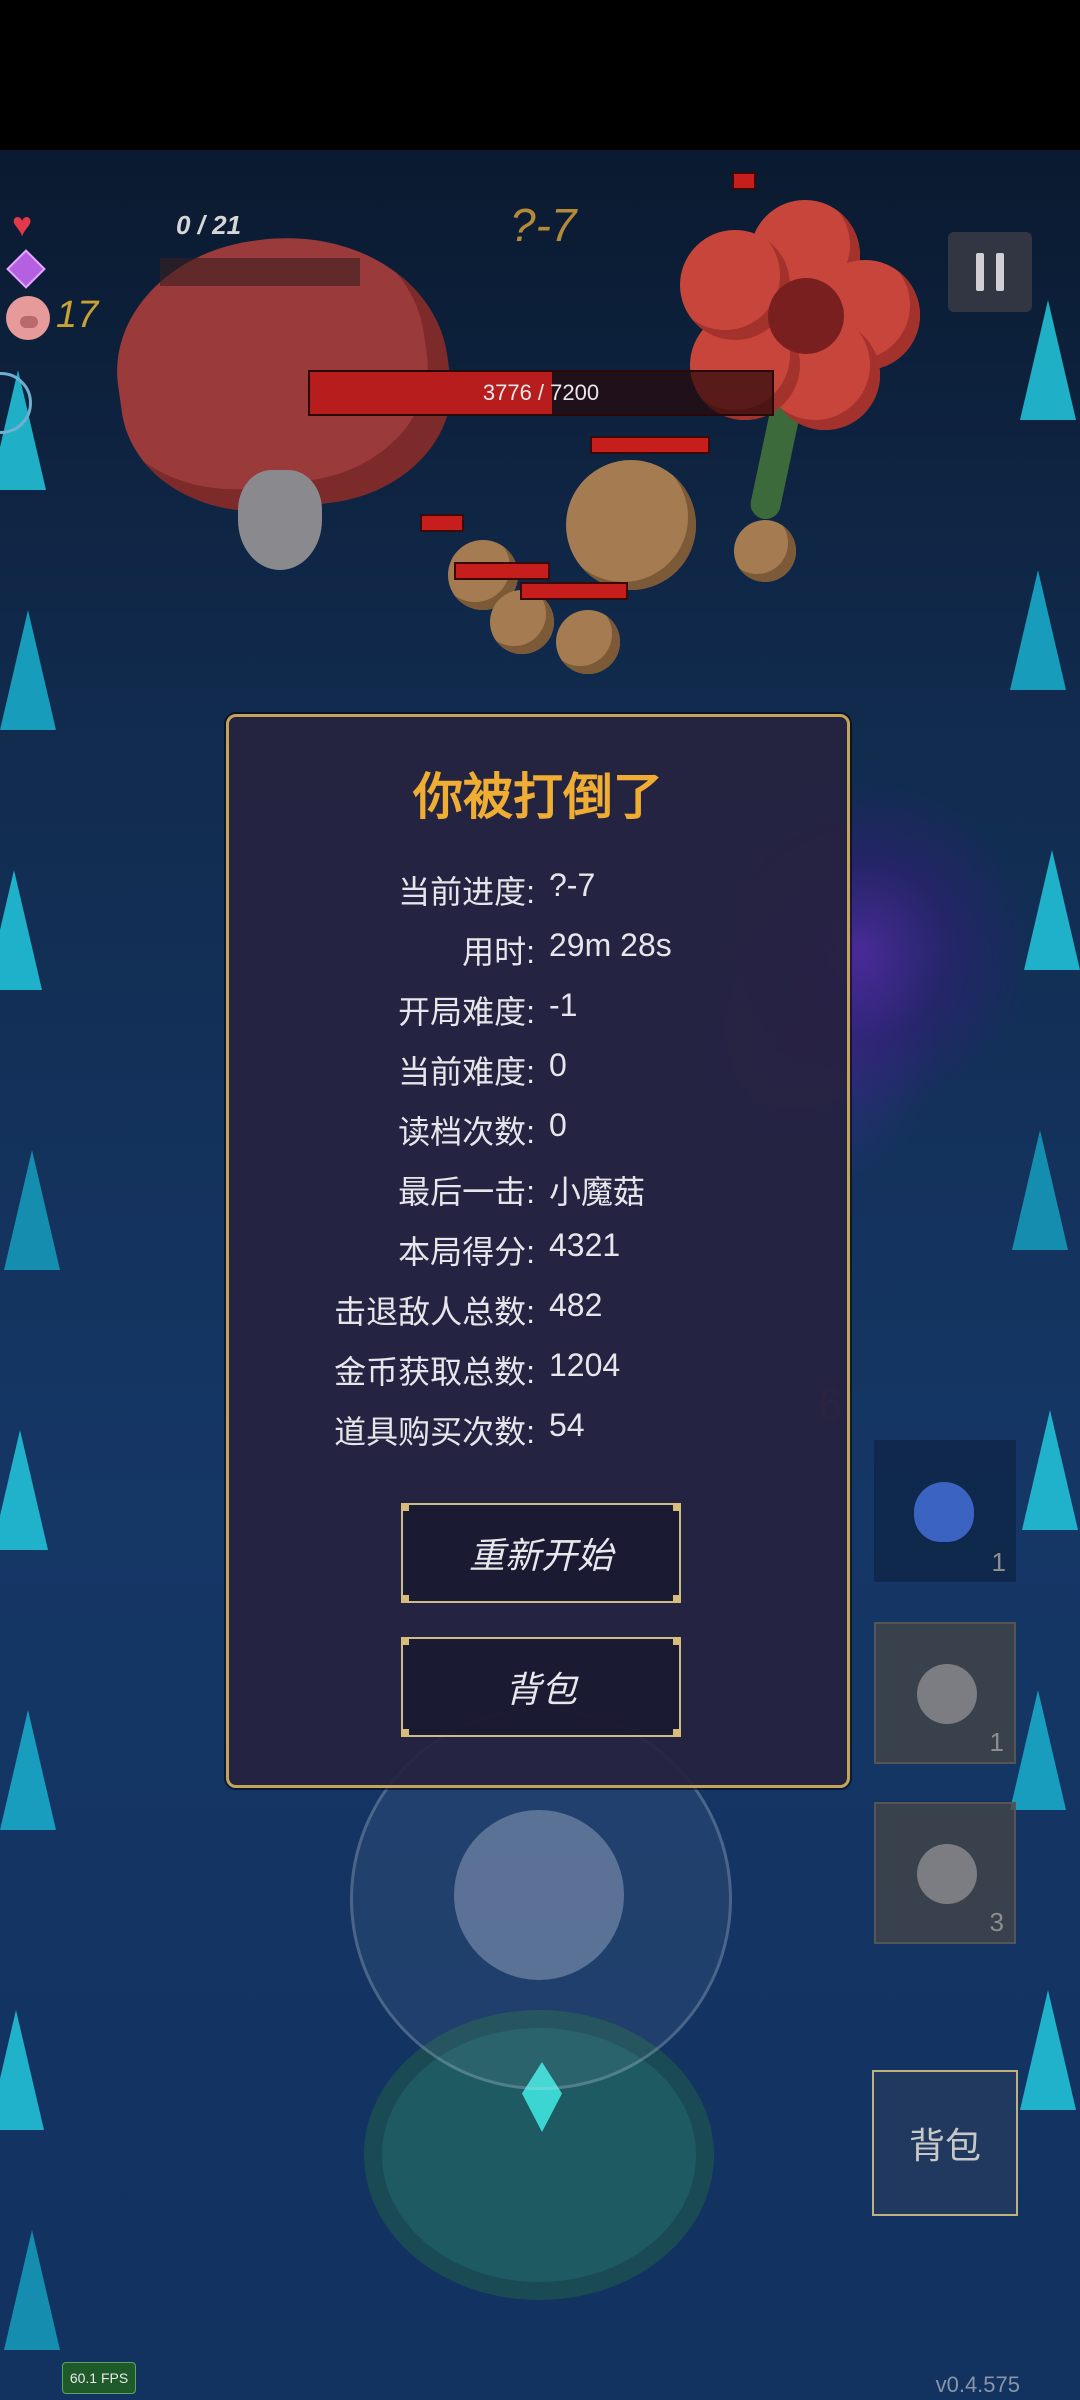 The image size is (1080, 2400). What do you see at coordinates (498, 952) in the screenshot?
I see `stat-label: 用时:` at bounding box center [498, 952].